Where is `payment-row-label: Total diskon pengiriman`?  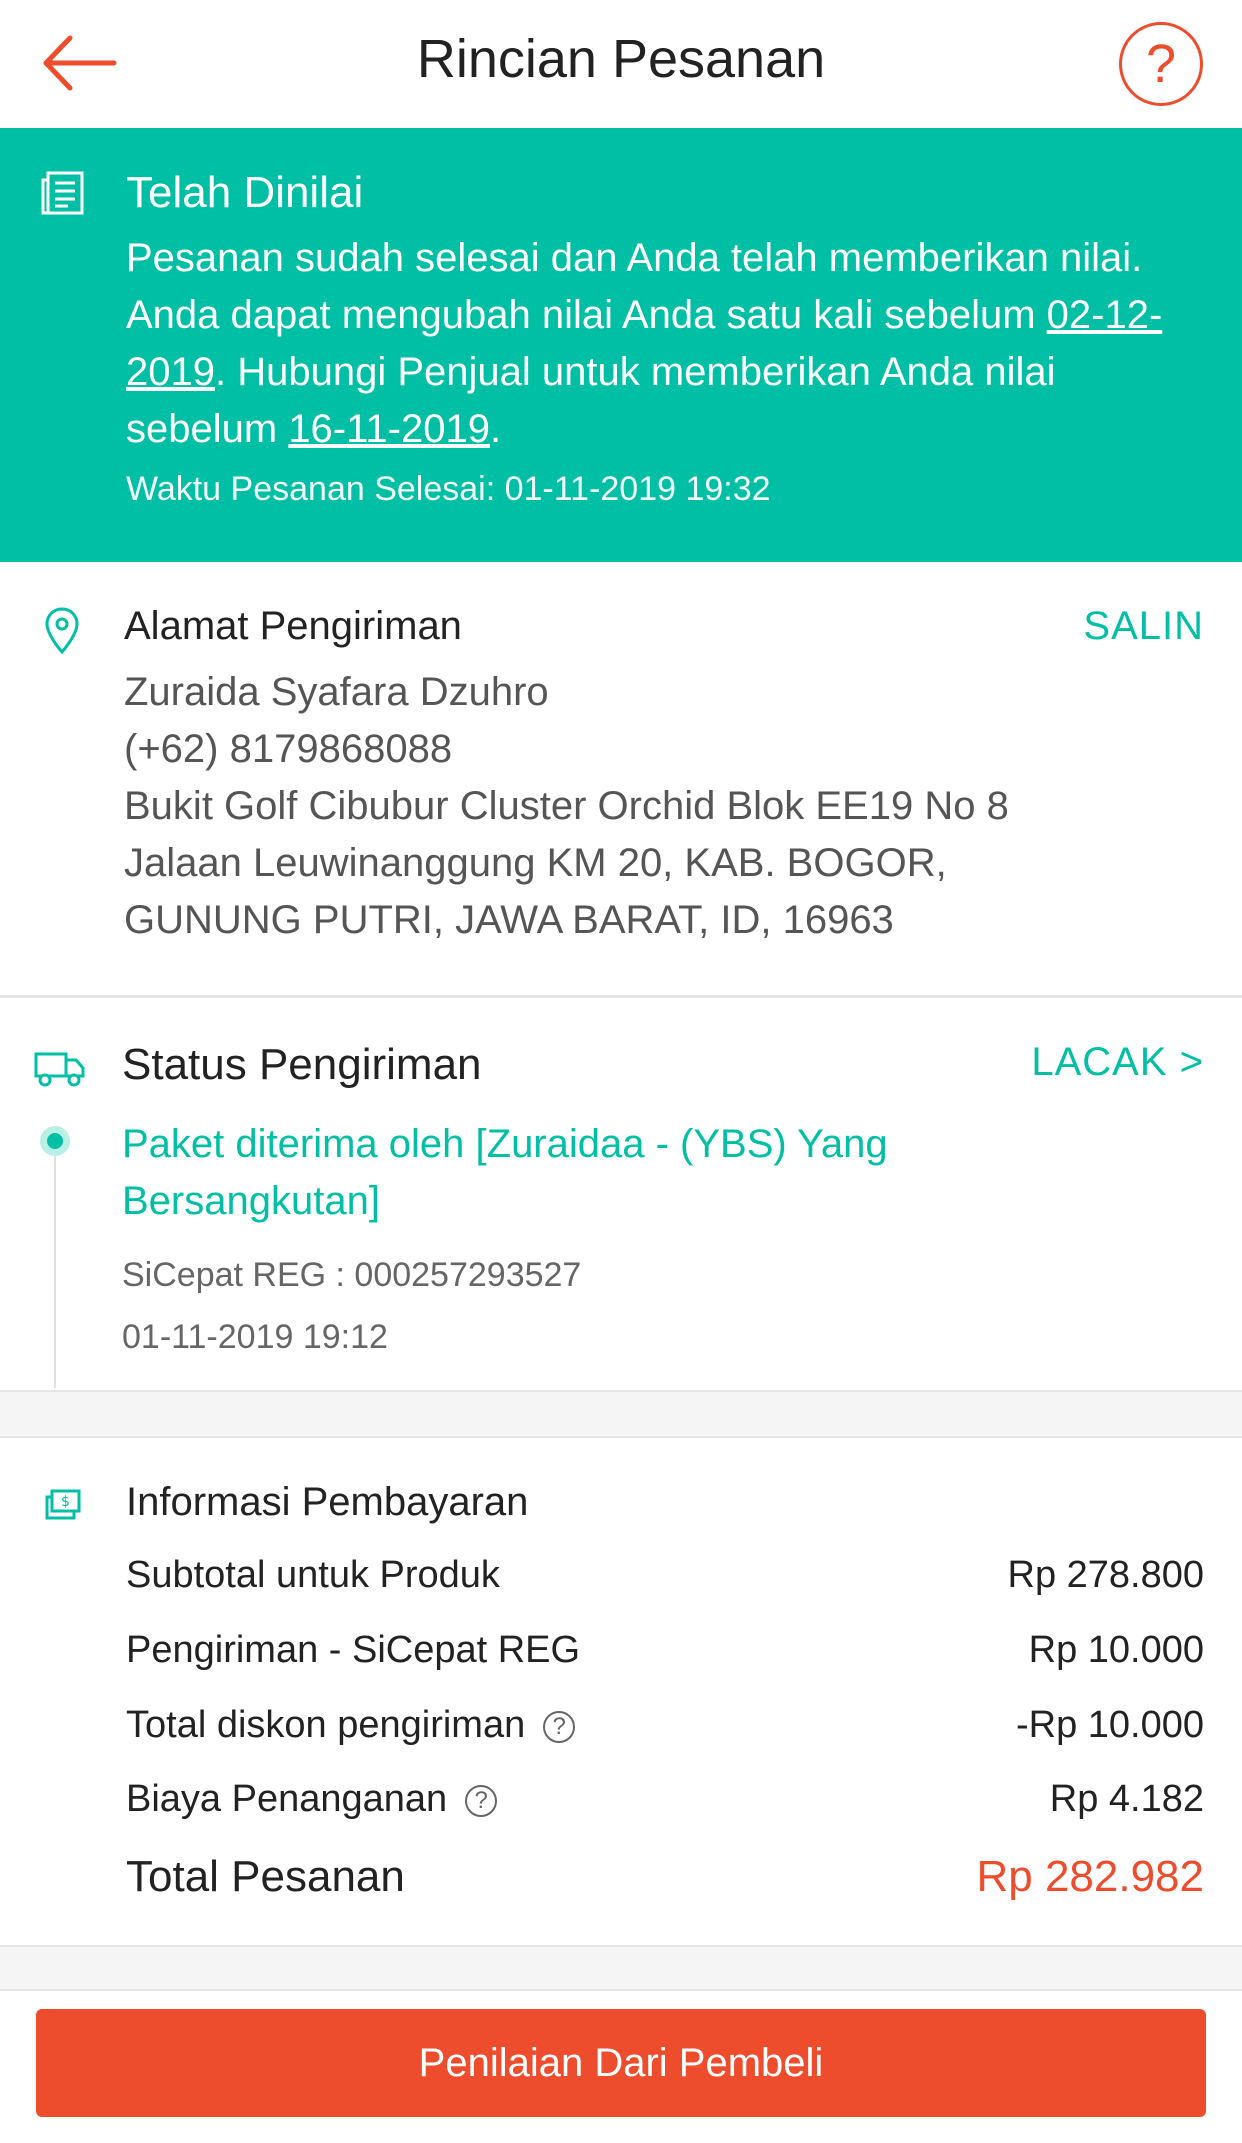
payment-row-label: Total diskon pengiriman is located at coordinates (326, 1725).